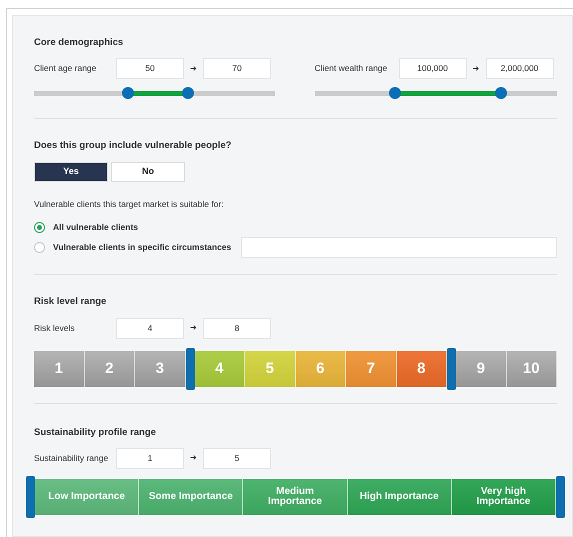 The height and width of the screenshot is (537, 573). I want to click on field-label: Risk levels, so click(55, 328).